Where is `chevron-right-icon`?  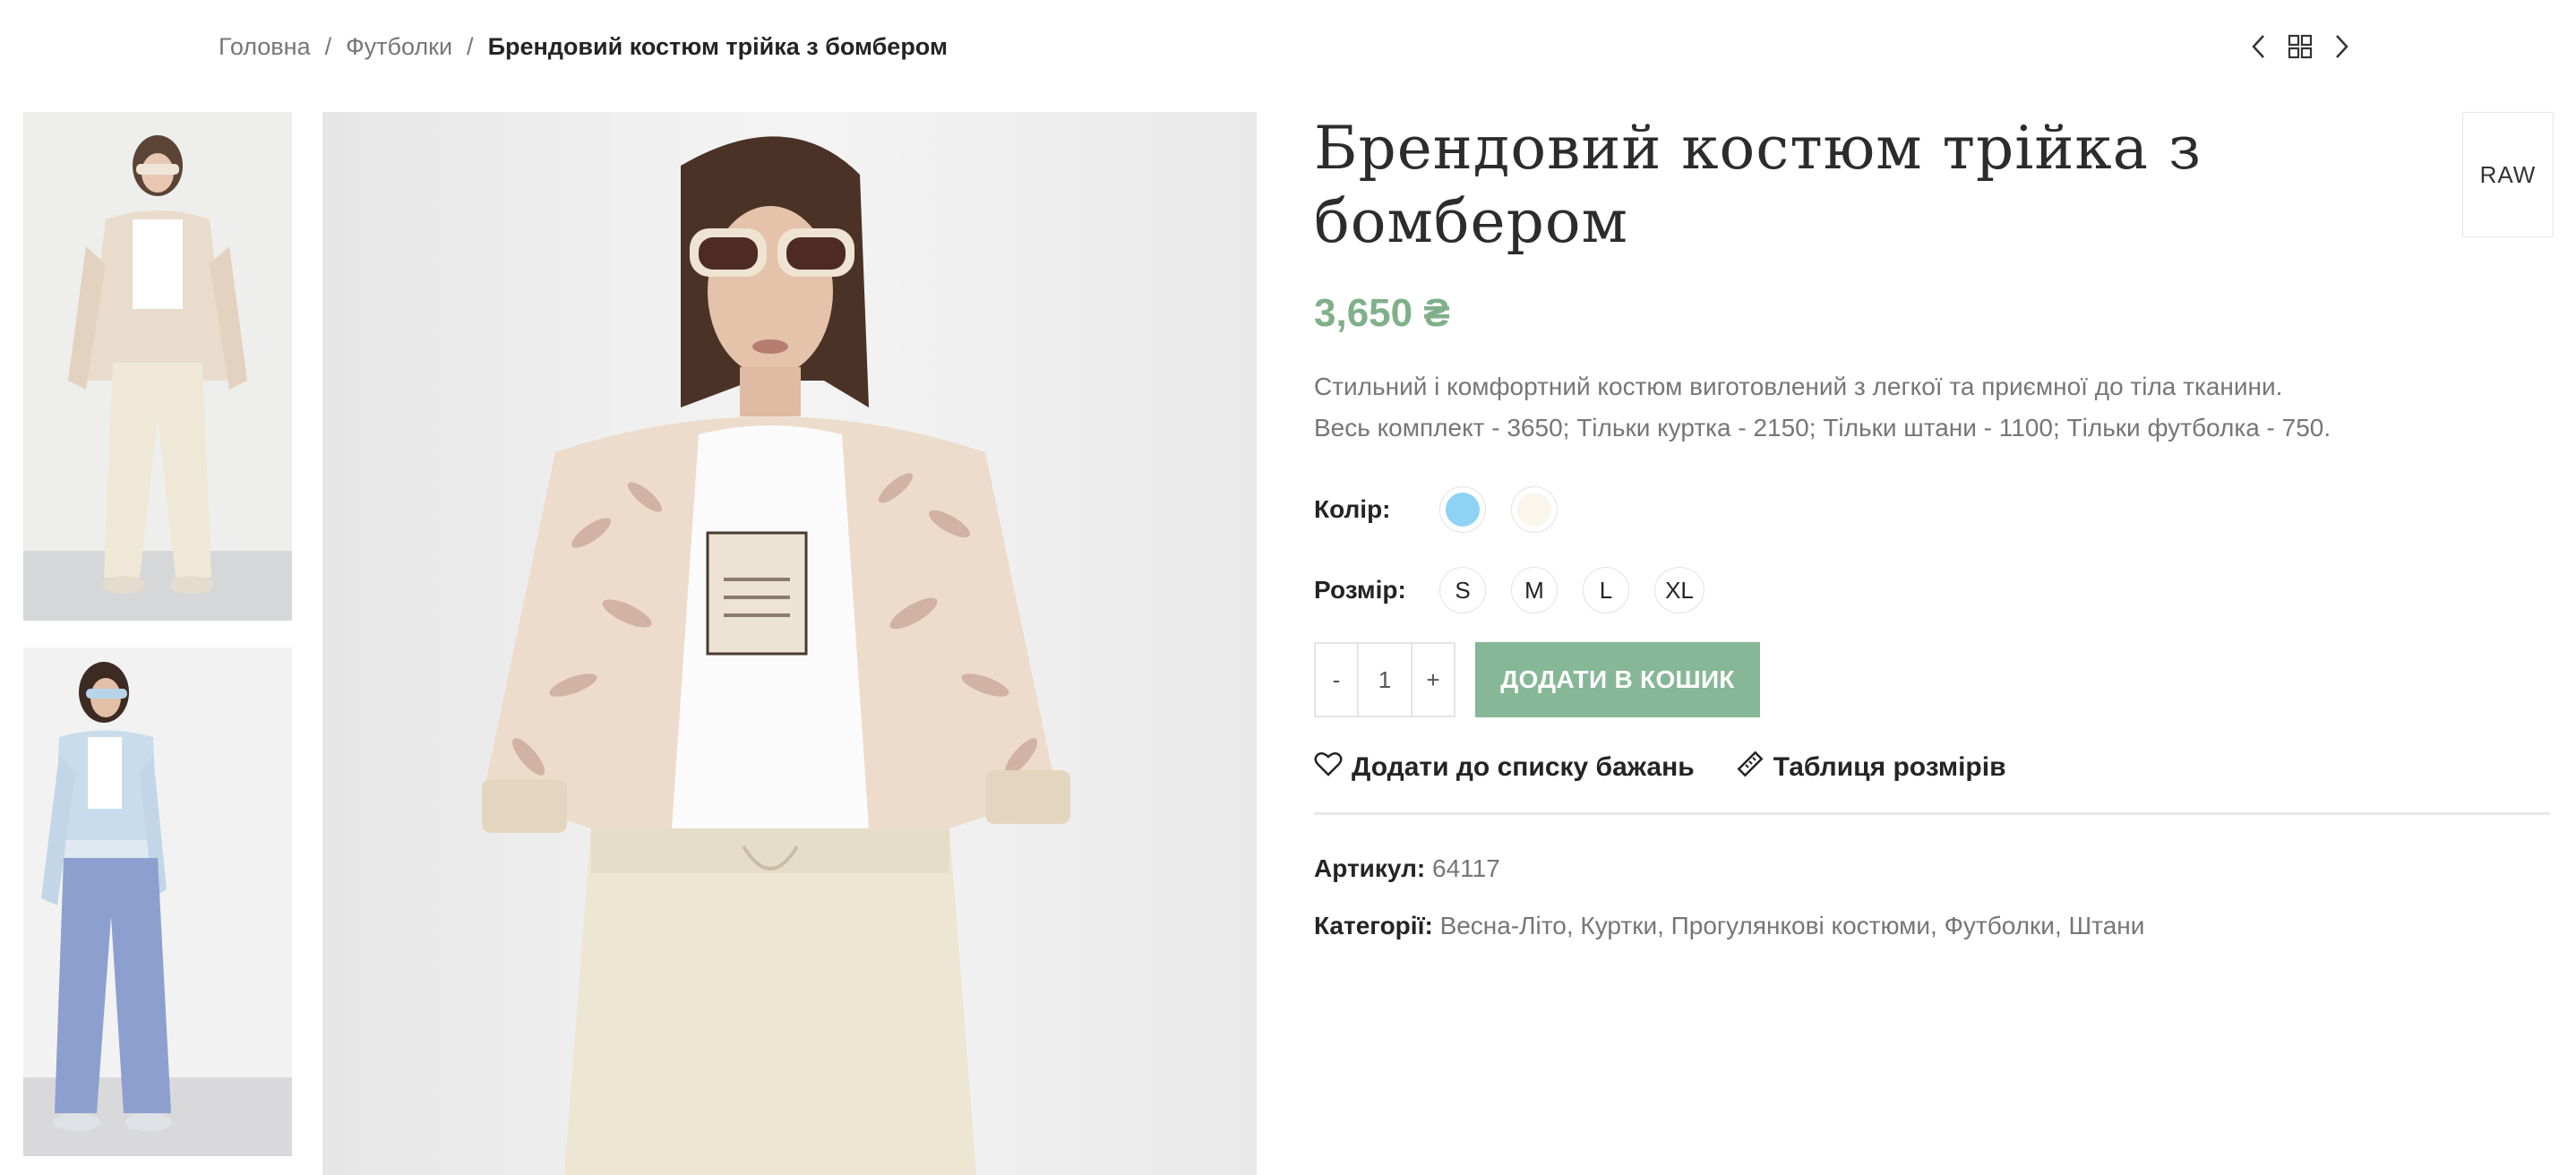
chevron-right-icon is located at coordinates (2341, 46).